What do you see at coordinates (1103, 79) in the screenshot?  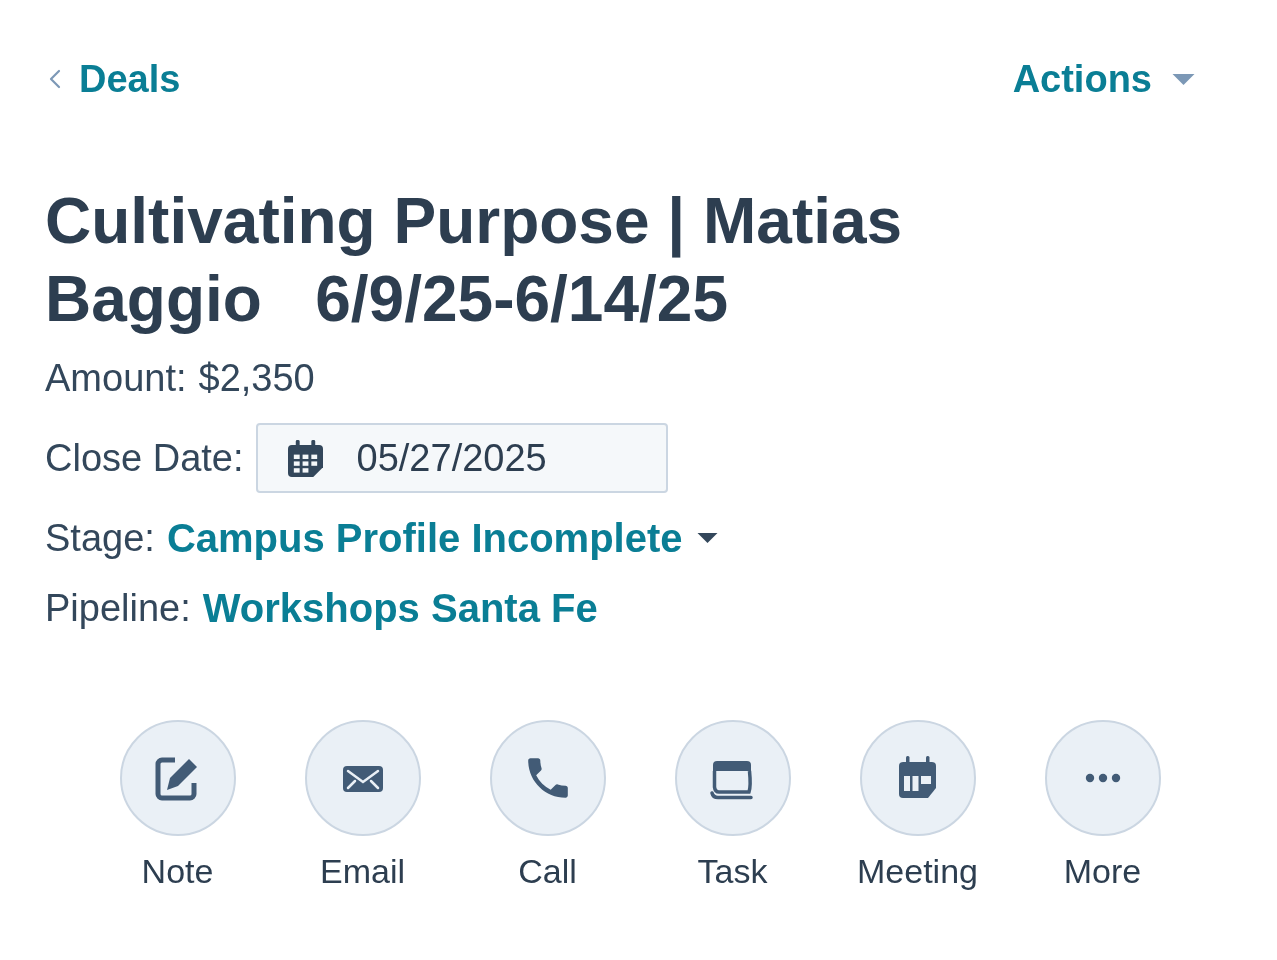 I see `actions-menu-button: Actions` at bounding box center [1103, 79].